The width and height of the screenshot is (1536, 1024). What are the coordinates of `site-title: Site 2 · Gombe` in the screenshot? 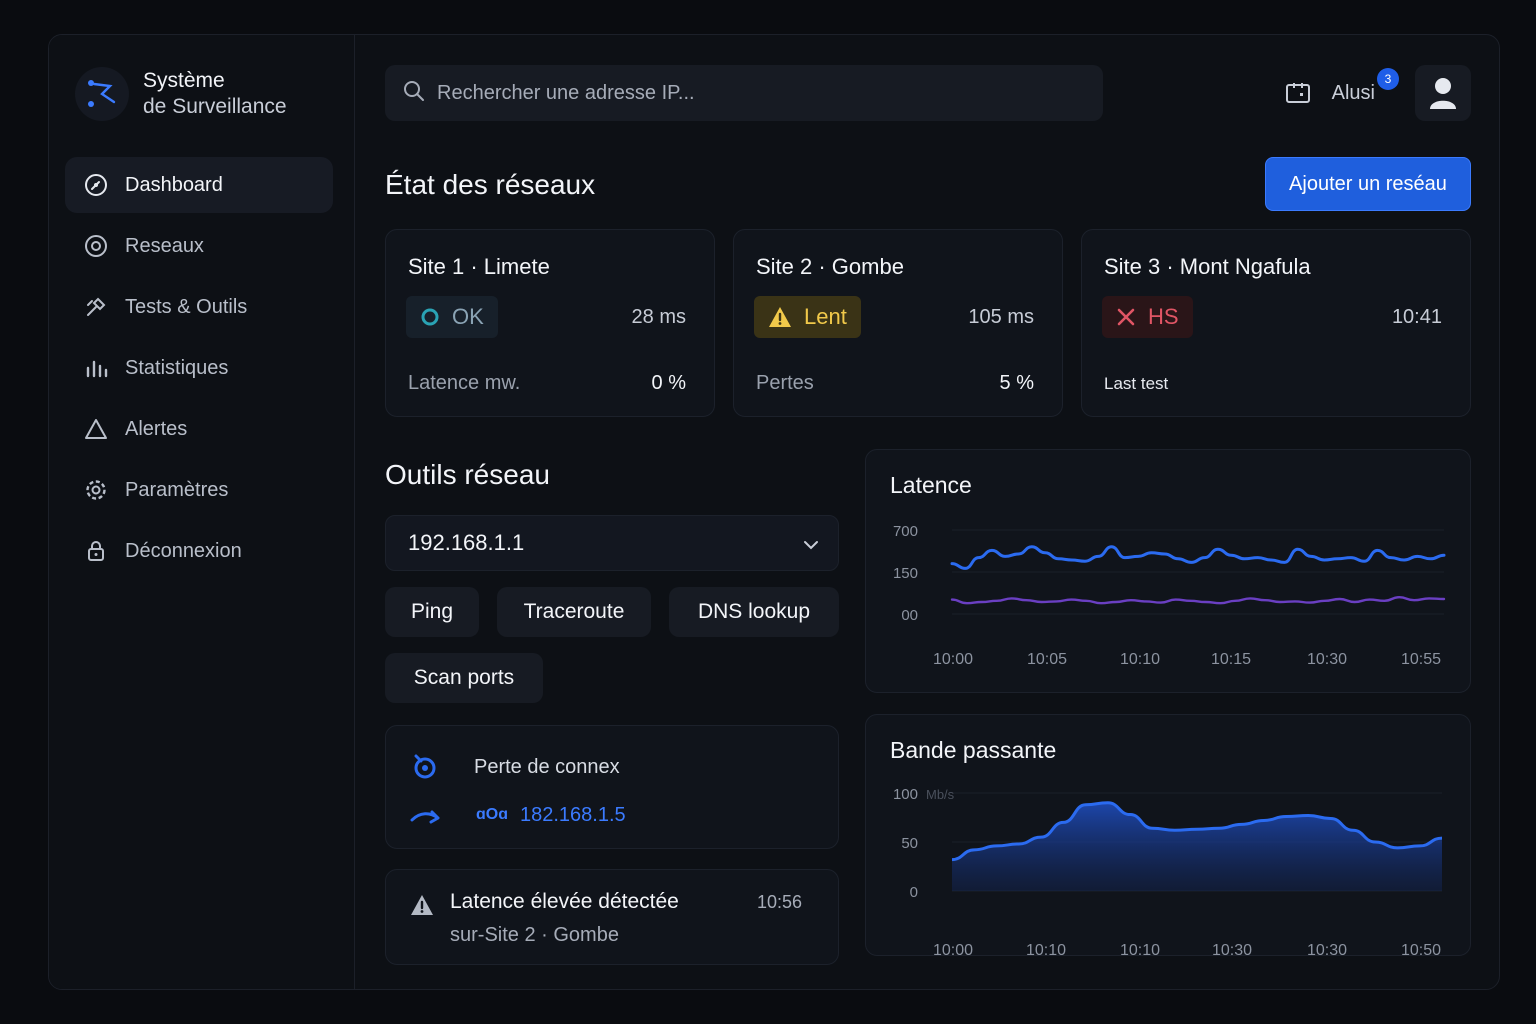 It's located at (830, 266).